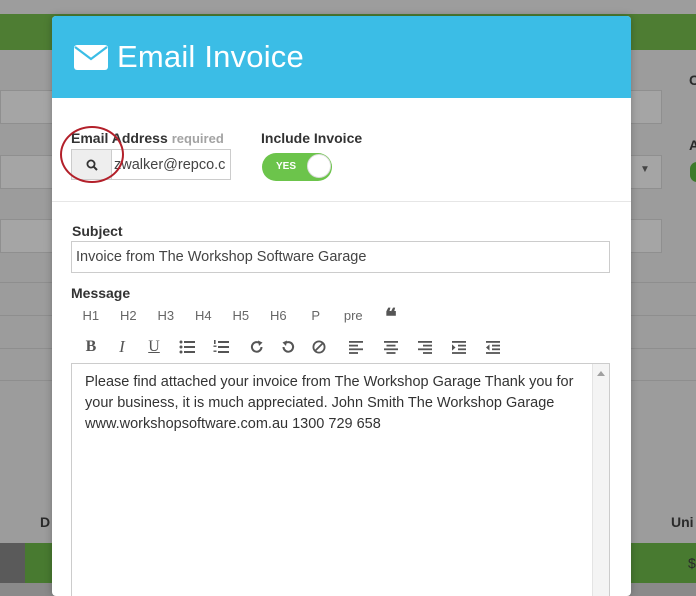 The image size is (696, 596). I want to click on align-center-button, so click(391, 347).